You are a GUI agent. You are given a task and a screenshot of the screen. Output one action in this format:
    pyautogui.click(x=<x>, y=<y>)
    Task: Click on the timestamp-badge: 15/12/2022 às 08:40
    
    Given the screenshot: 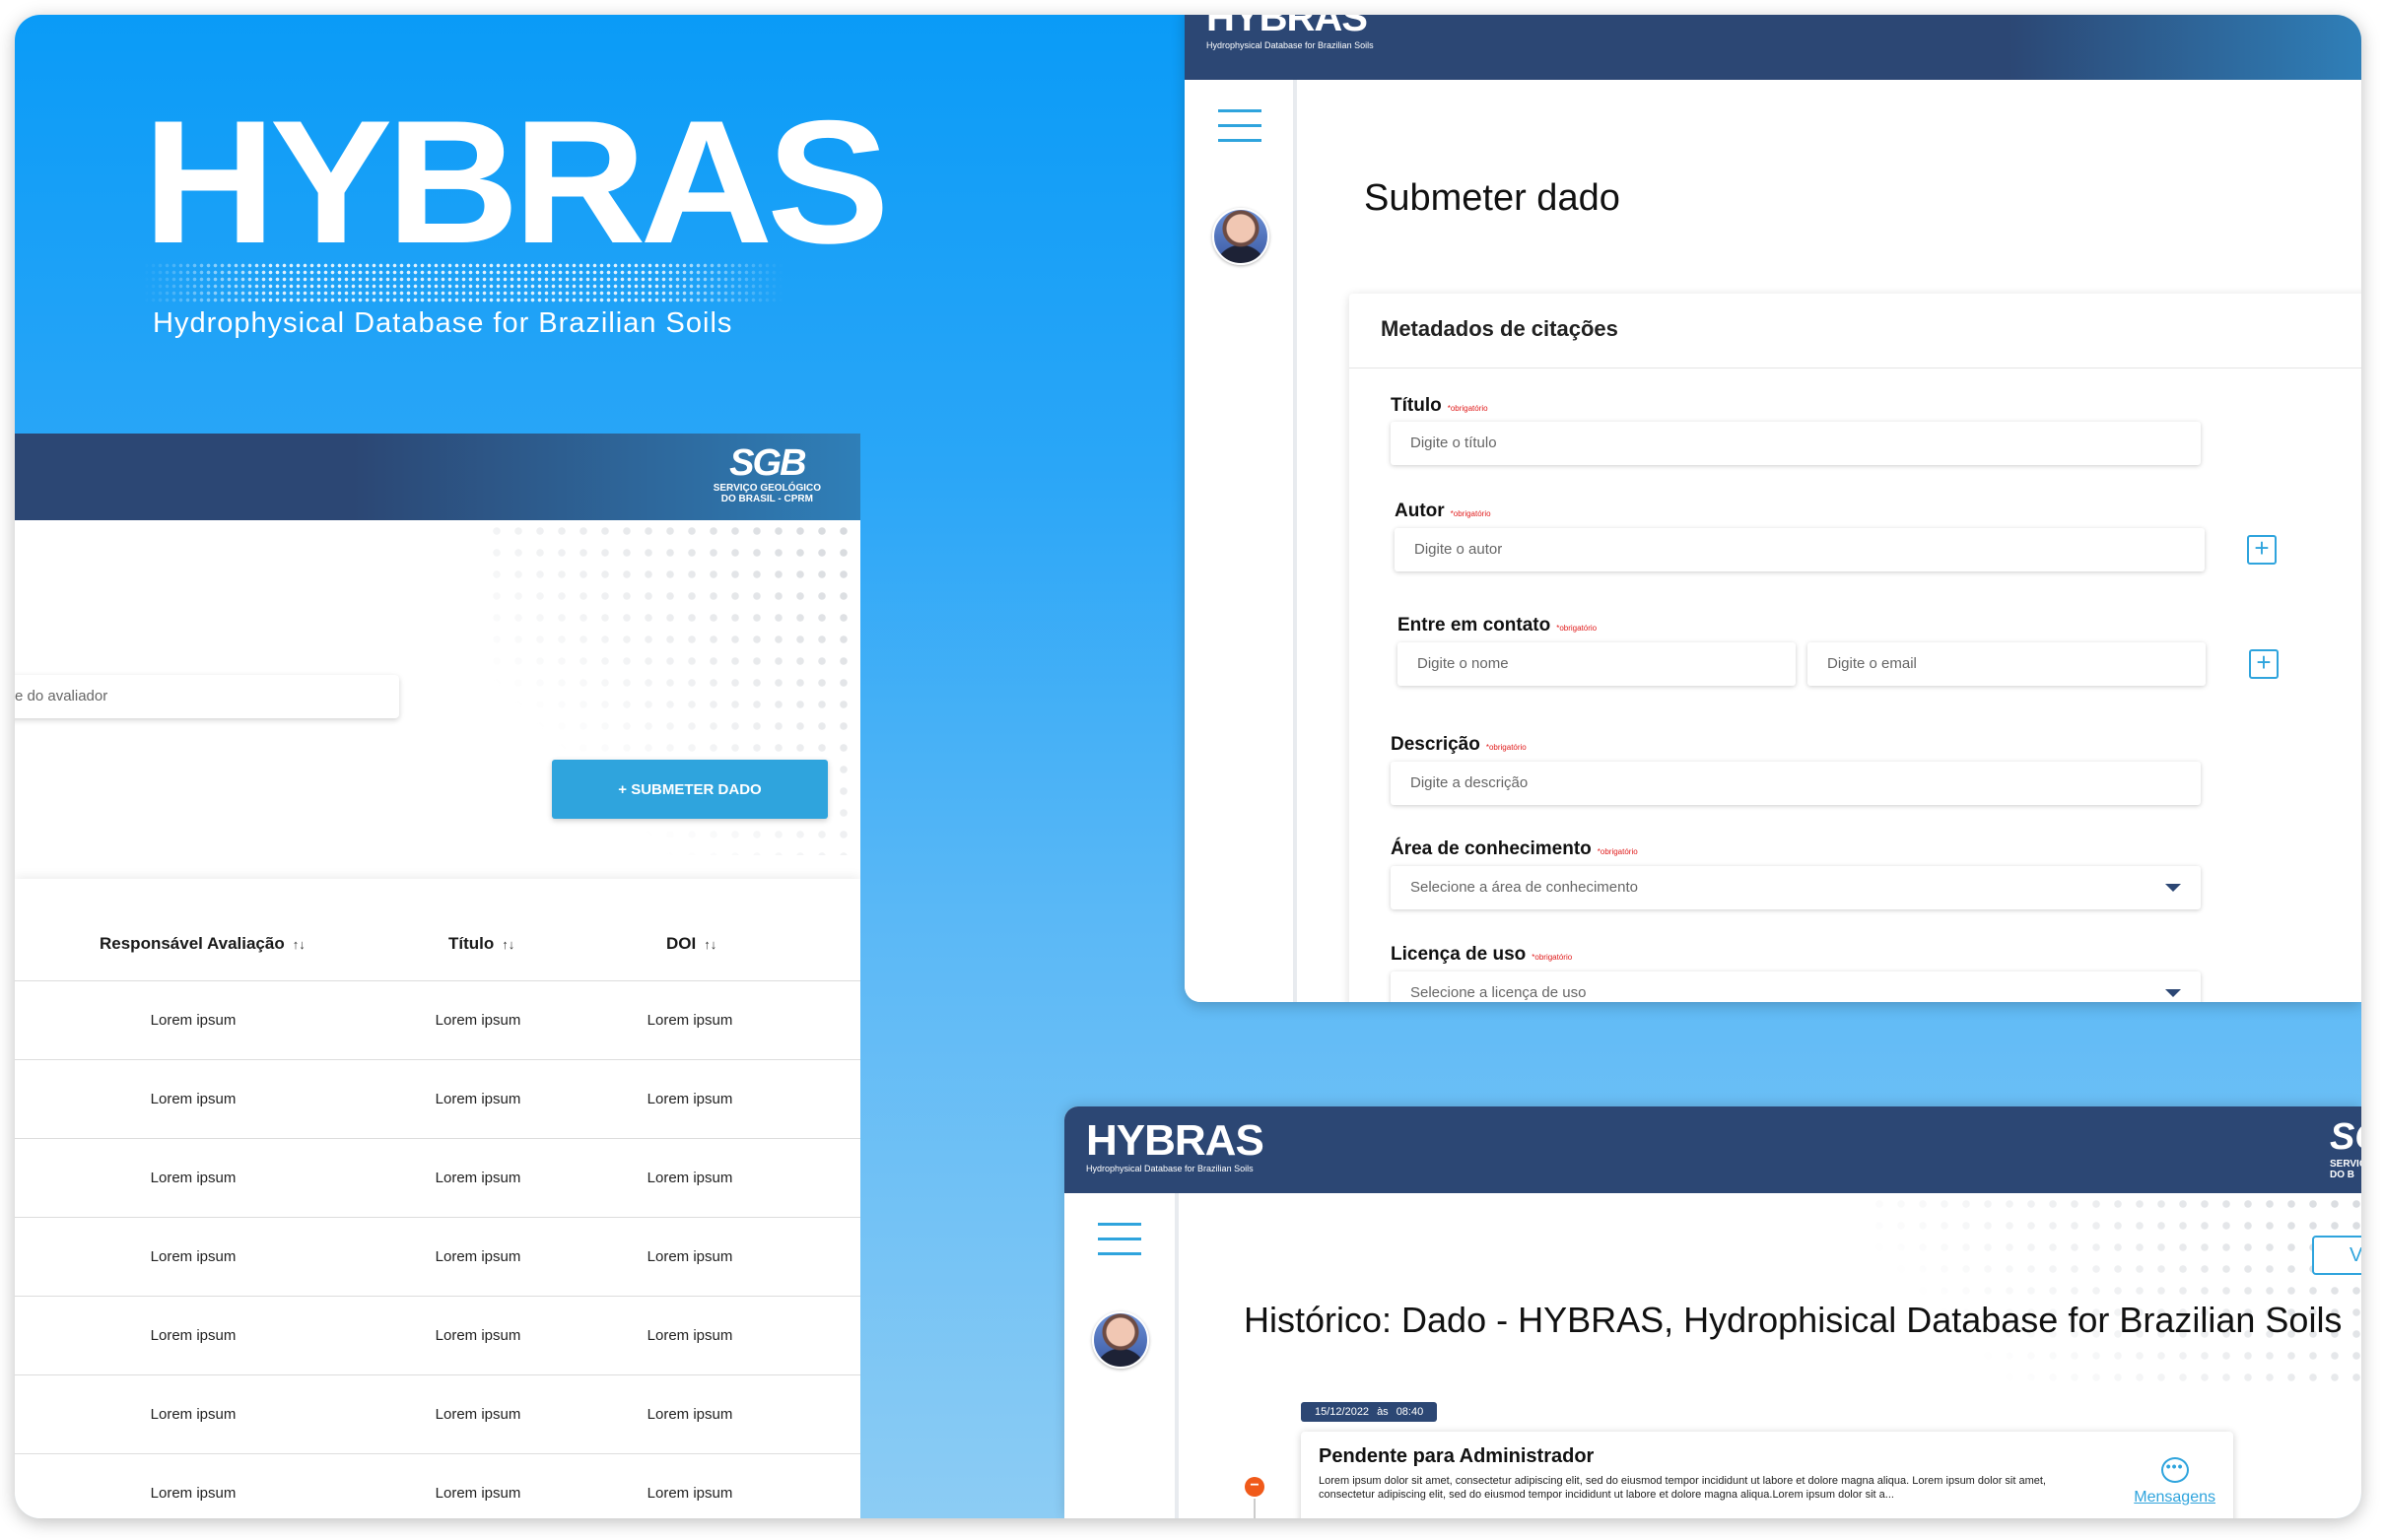 What is the action you would take?
    pyautogui.click(x=1369, y=1412)
    